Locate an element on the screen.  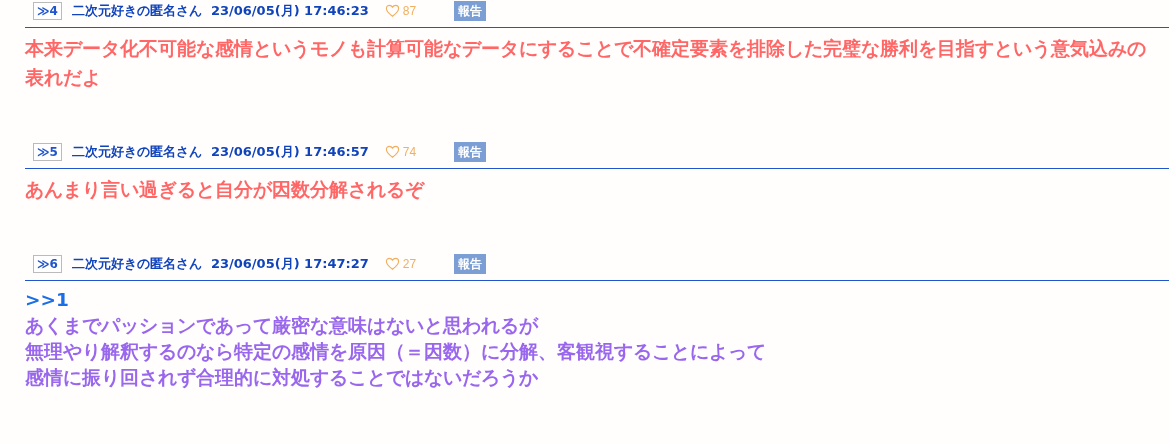
like-button: 74 is located at coordinates (400, 152).